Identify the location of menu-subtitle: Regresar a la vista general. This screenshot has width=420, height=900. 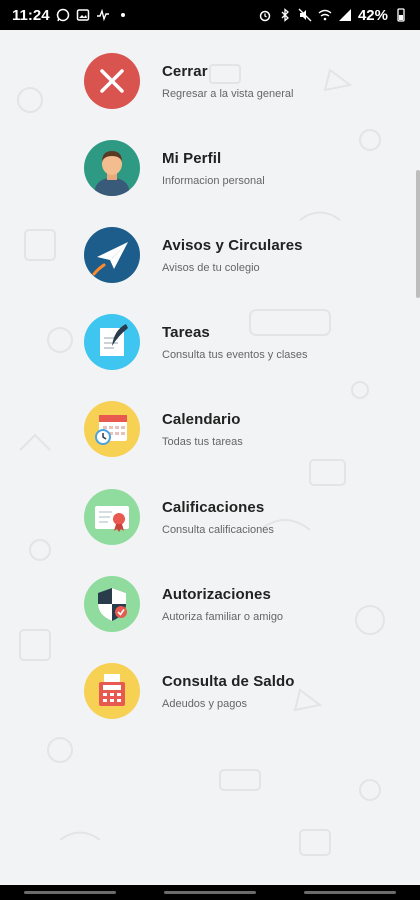
(228, 93).